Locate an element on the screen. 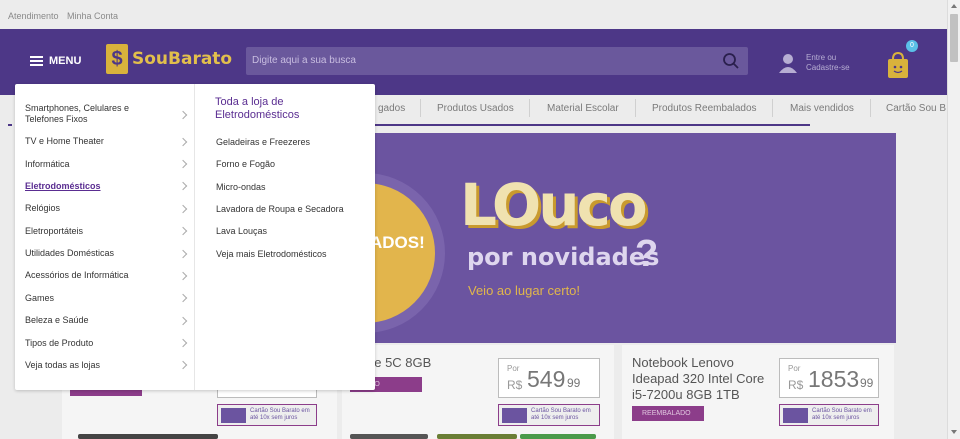 The width and height of the screenshot is (960, 439). price-box: Por R$ 1853 99 is located at coordinates (829, 378).